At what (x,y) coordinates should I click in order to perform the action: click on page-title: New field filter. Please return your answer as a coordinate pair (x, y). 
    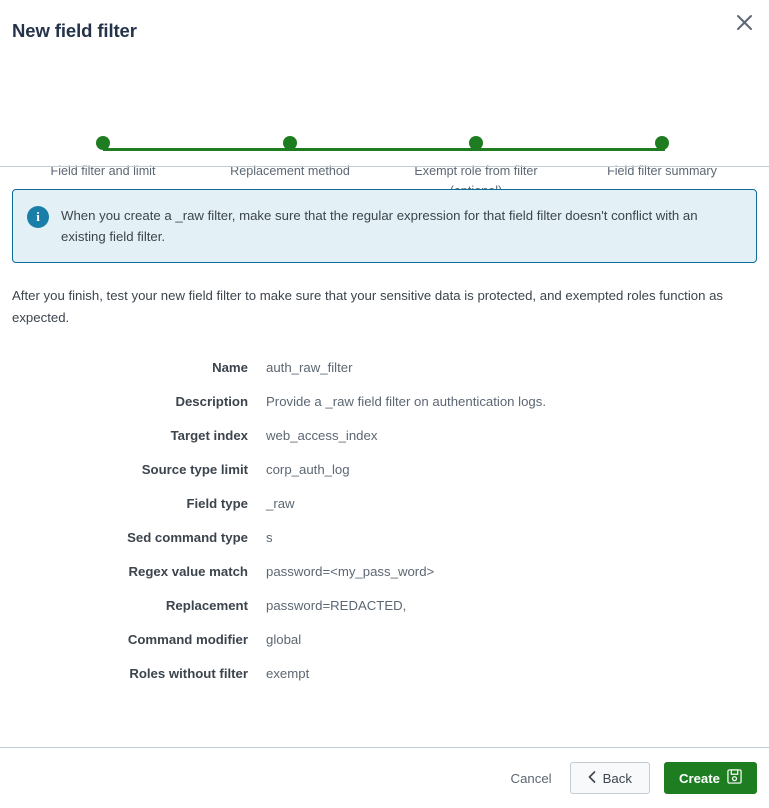
    Looking at the image, I should click on (74, 30).